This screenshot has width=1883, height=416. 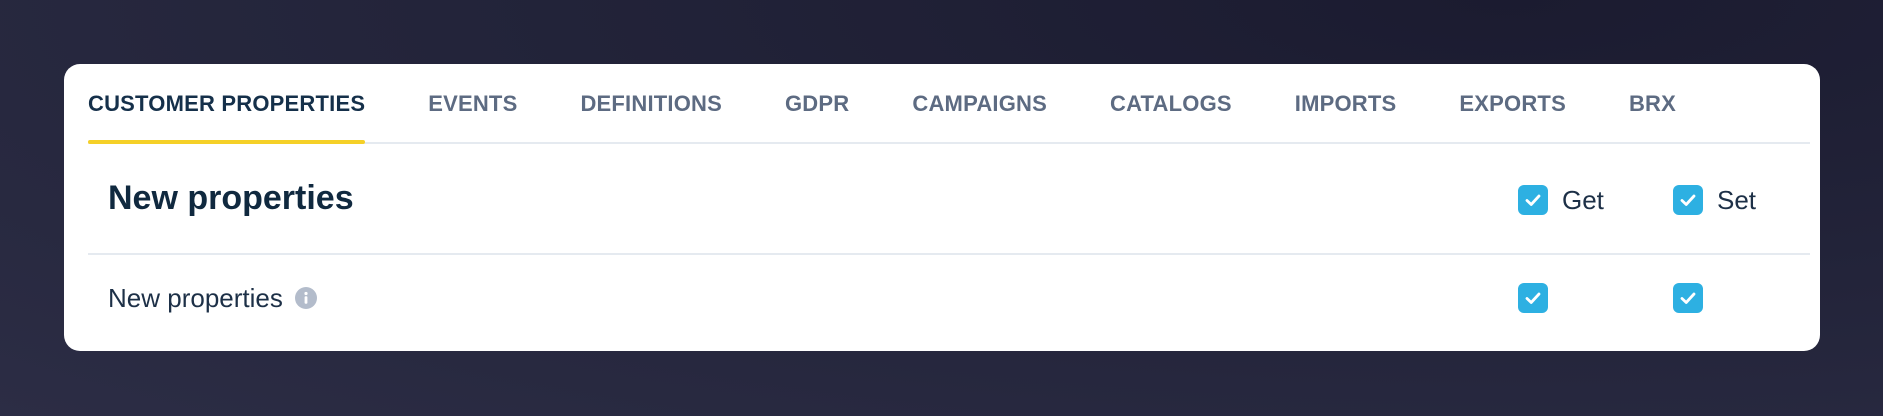 I want to click on set-column-header: Set, so click(x=1714, y=200).